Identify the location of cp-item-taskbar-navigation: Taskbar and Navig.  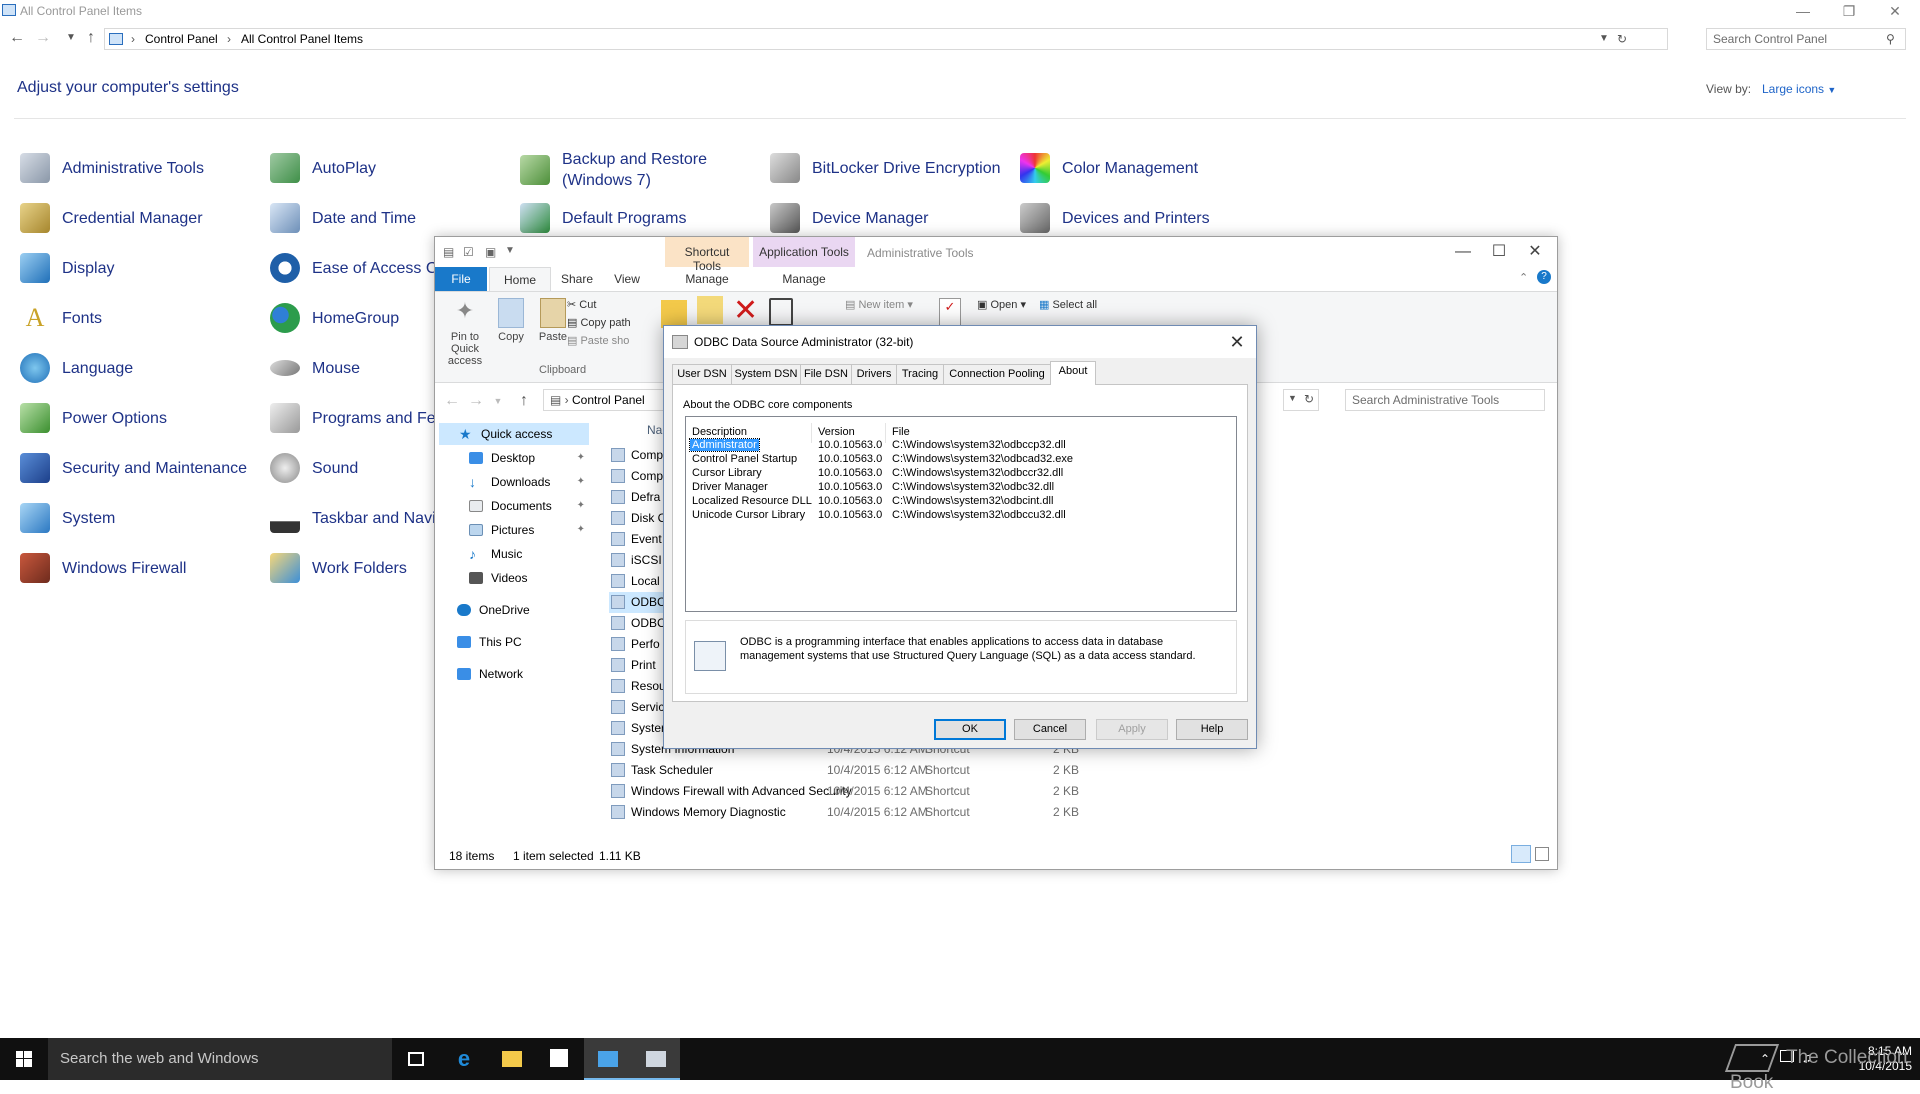
(357, 518).